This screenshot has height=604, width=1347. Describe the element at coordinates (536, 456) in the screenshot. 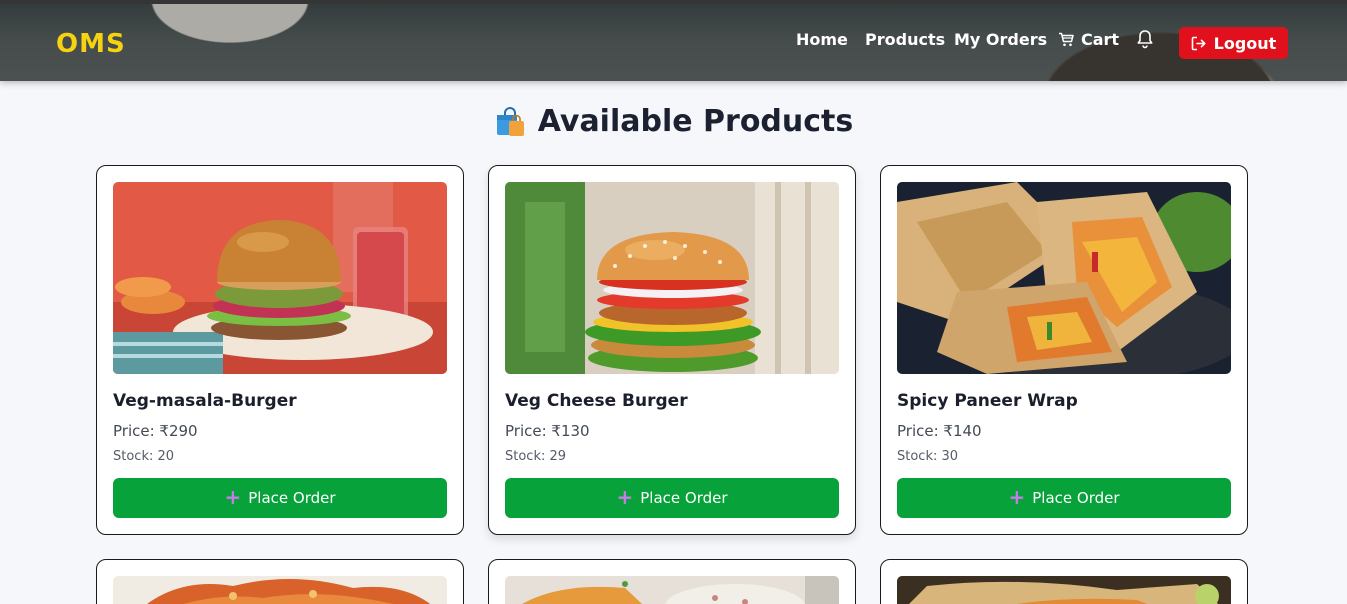

I see `product-stock: Stock: 29` at that location.